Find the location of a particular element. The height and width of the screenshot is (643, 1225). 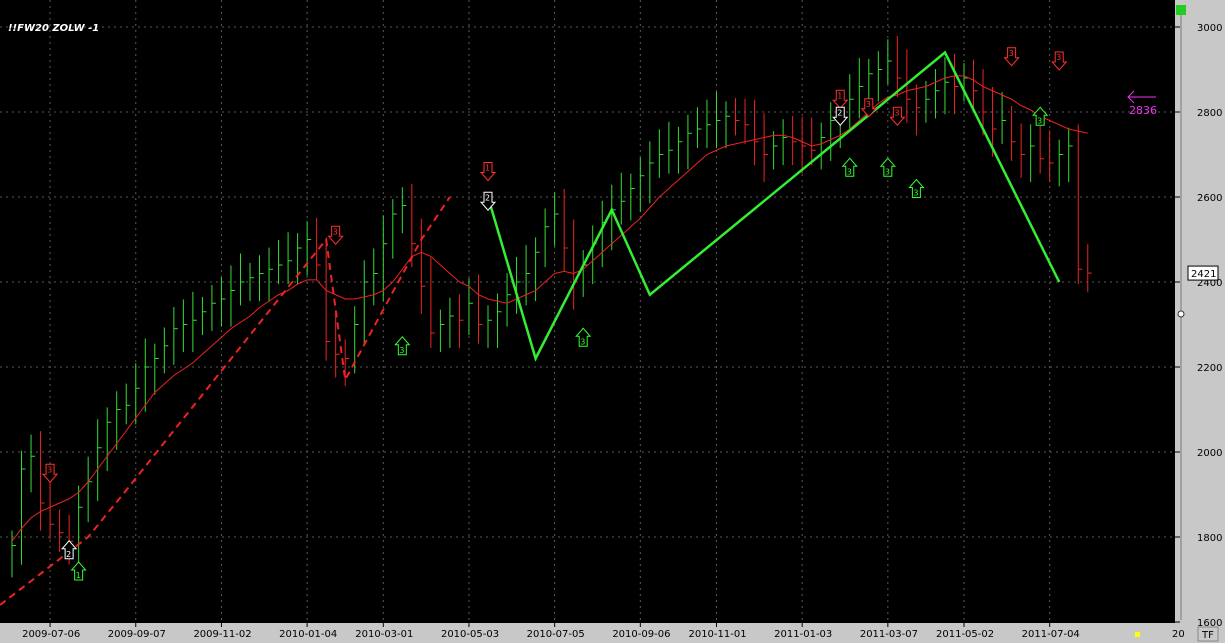

y-tick-label: 2200 is located at coordinates (1209, 368).